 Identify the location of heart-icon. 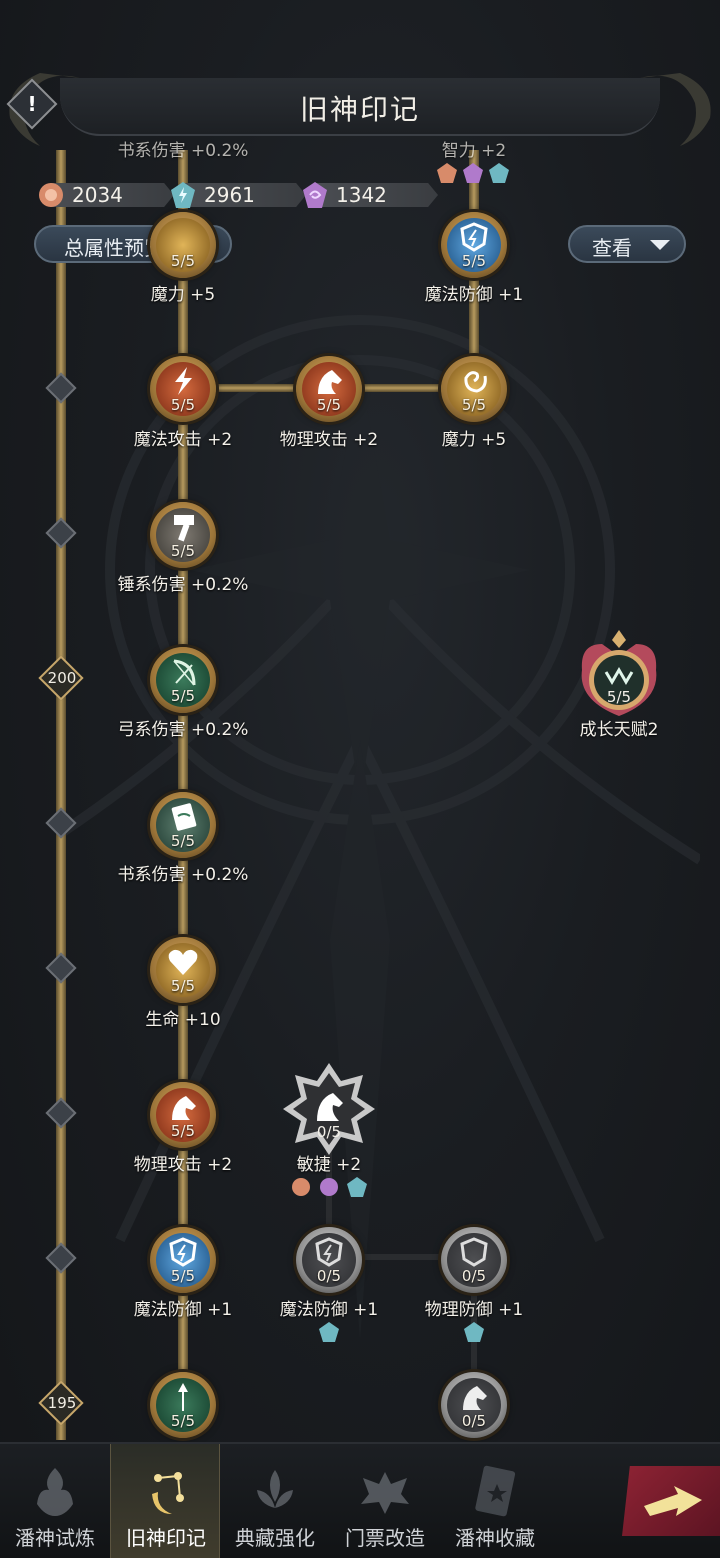
(183, 962).